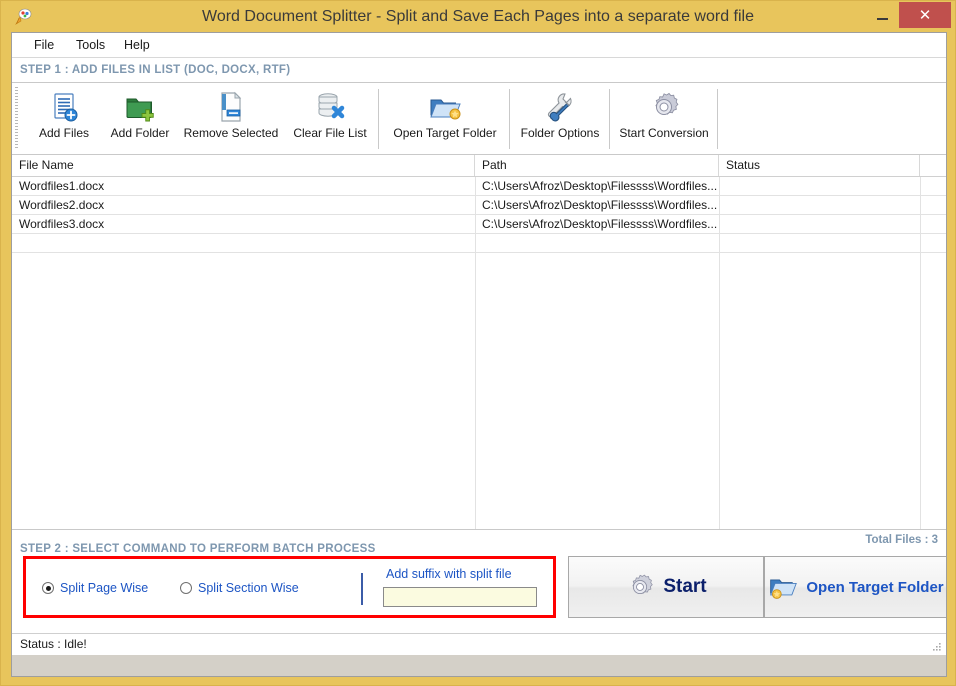 The height and width of the screenshot is (686, 956). What do you see at coordinates (875, 587) in the screenshot?
I see `open-target-folder-button-label: Open Target Folder` at bounding box center [875, 587].